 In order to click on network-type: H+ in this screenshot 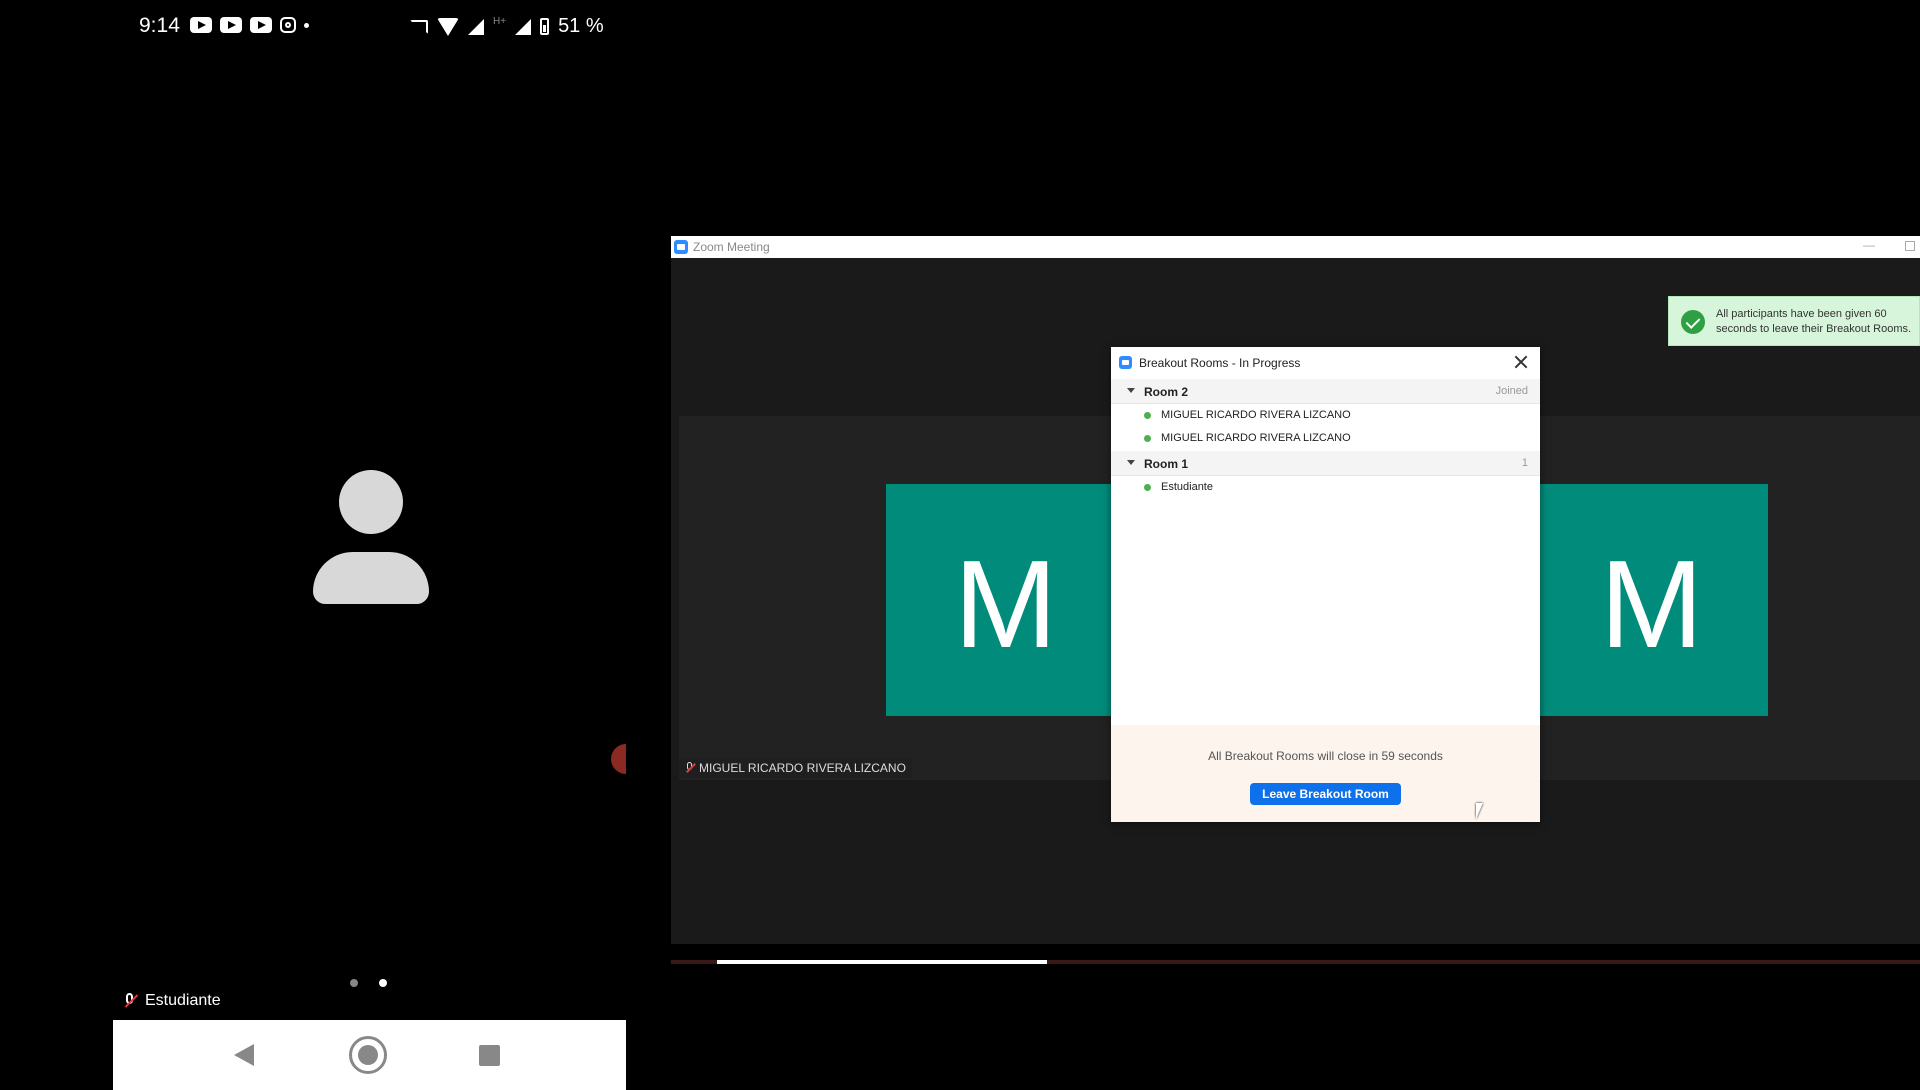, I will do `click(500, 21)`.